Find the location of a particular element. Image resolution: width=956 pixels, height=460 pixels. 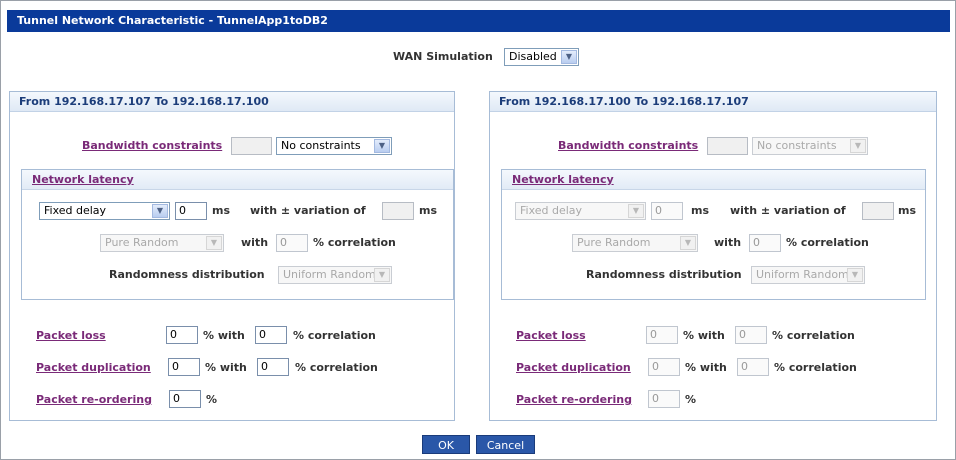

right-random-select: Pure Random ▼ is located at coordinates (635, 243).